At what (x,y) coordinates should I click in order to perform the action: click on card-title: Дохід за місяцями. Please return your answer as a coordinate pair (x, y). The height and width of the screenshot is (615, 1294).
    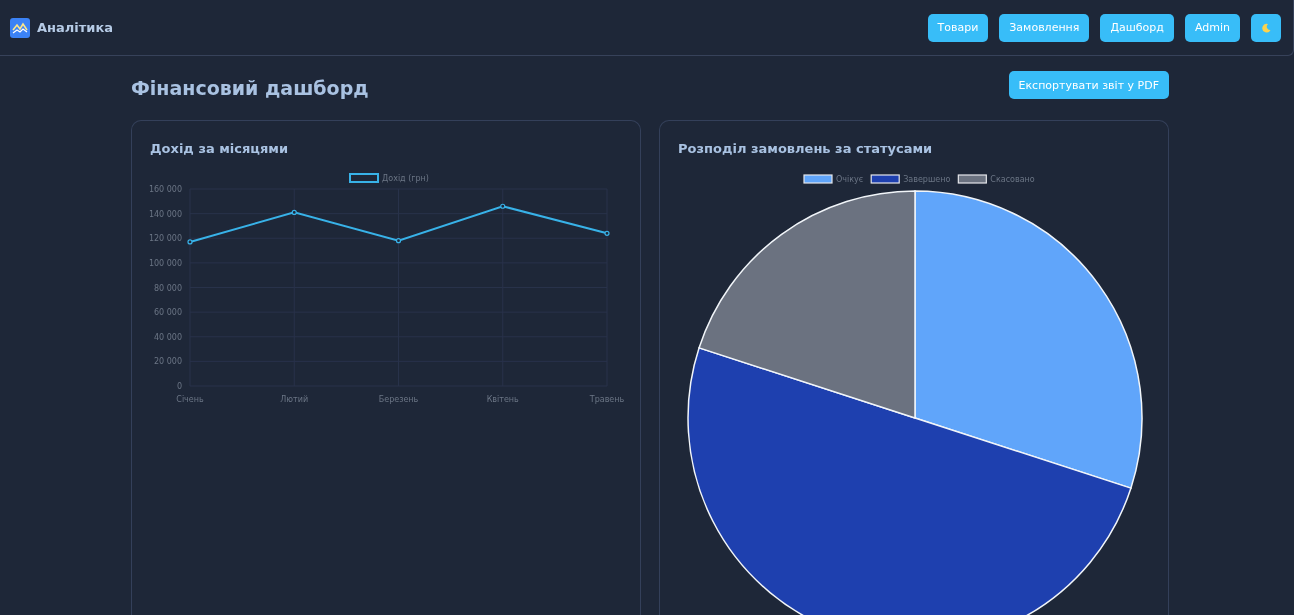
    Looking at the image, I should click on (220, 149).